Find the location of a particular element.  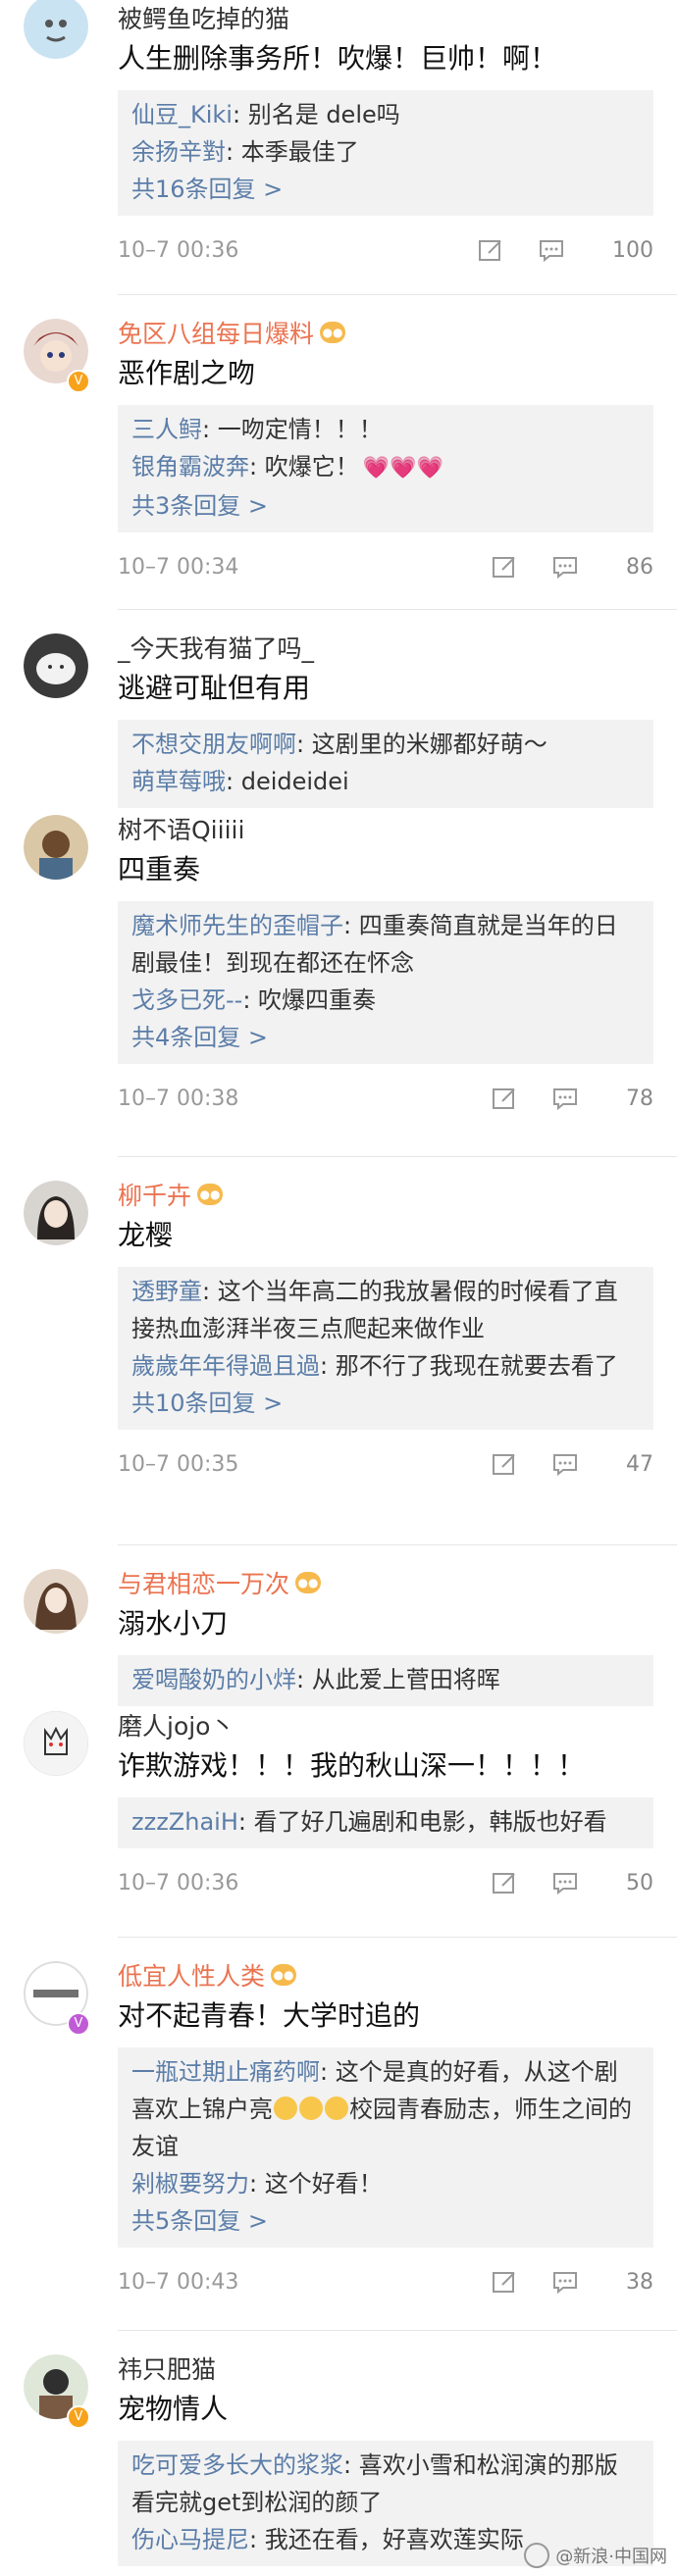

commenter-name: 祎只肥猫 is located at coordinates (167, 2368).